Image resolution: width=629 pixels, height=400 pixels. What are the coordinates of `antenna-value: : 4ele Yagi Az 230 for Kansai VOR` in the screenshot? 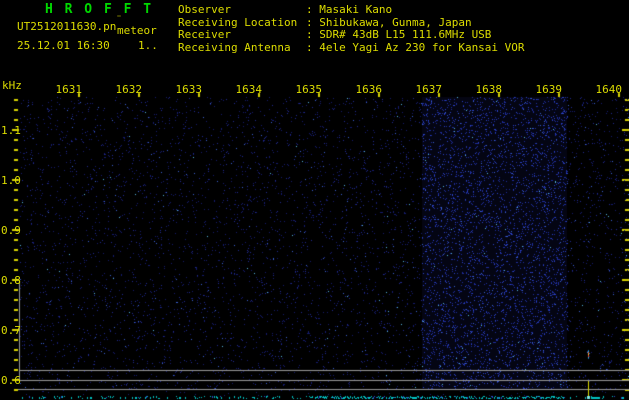 It's located at (415, 47).